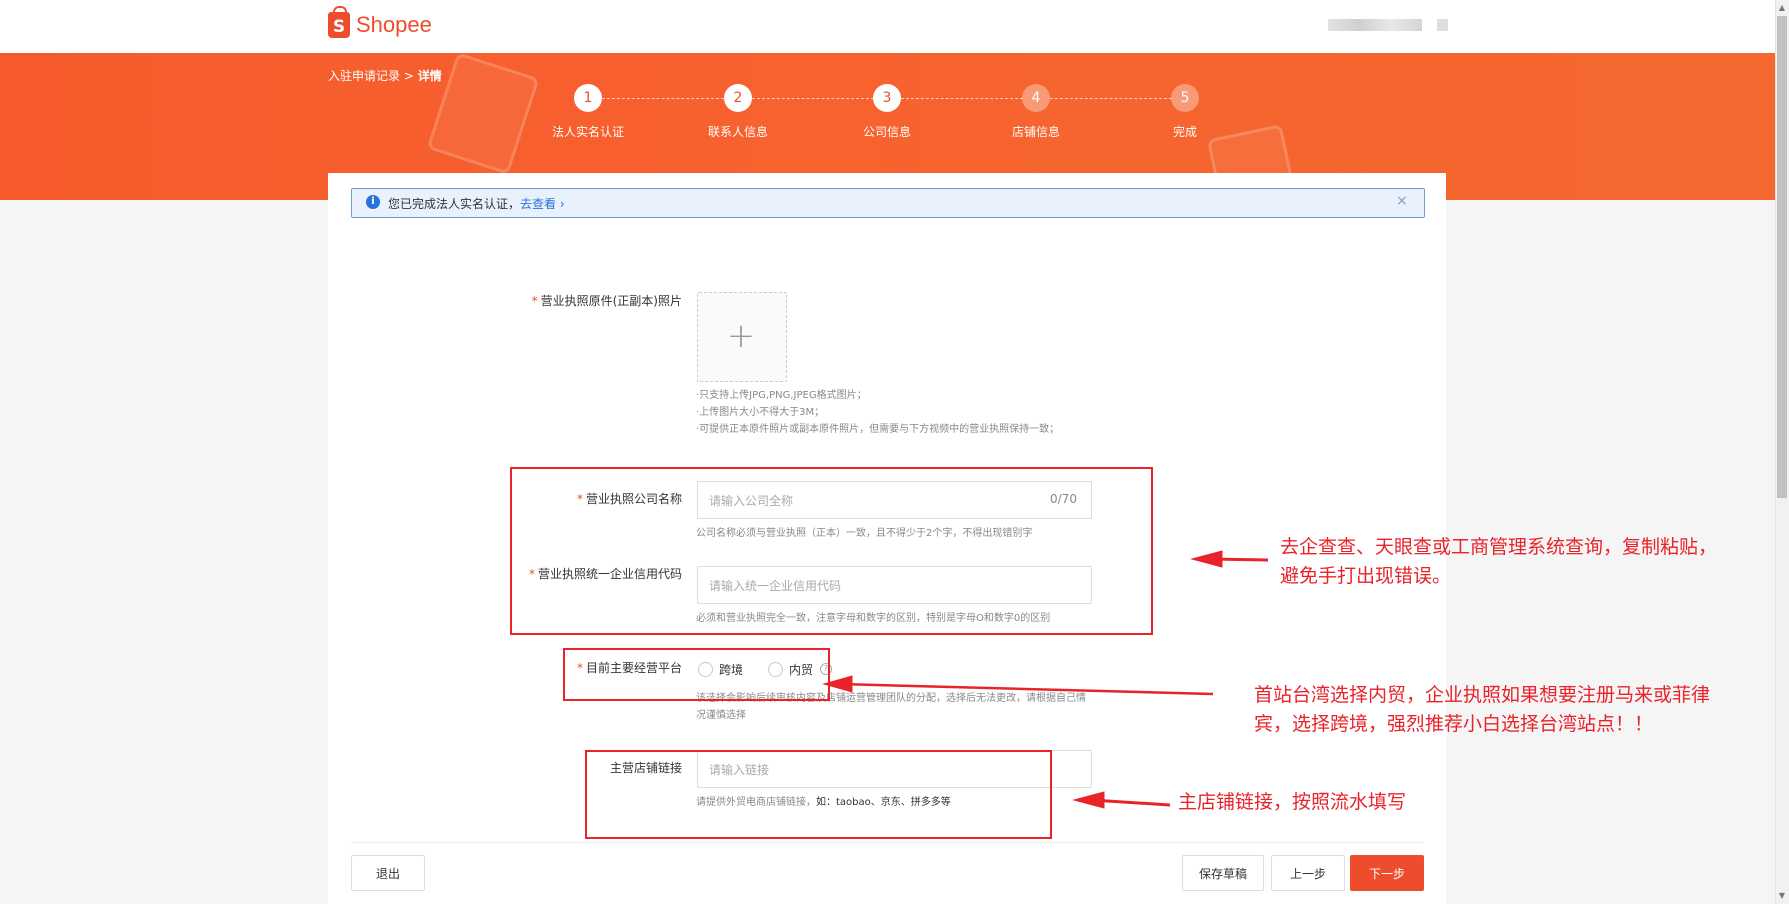 Image resolution: width=1789 pixels, height=904 pixels. I want to click on annotation-note-3: 主店铺链接，按照流水填写, so click(1292, 802).